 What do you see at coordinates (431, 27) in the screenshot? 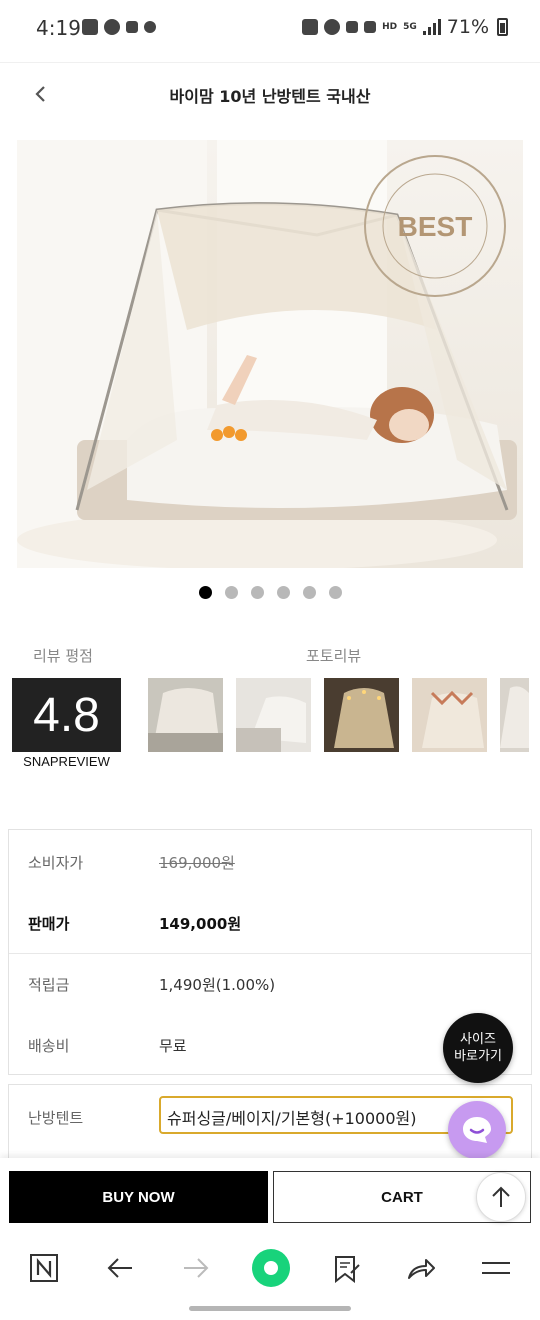
I see `signal-icon` at bounding box center [431, 27].